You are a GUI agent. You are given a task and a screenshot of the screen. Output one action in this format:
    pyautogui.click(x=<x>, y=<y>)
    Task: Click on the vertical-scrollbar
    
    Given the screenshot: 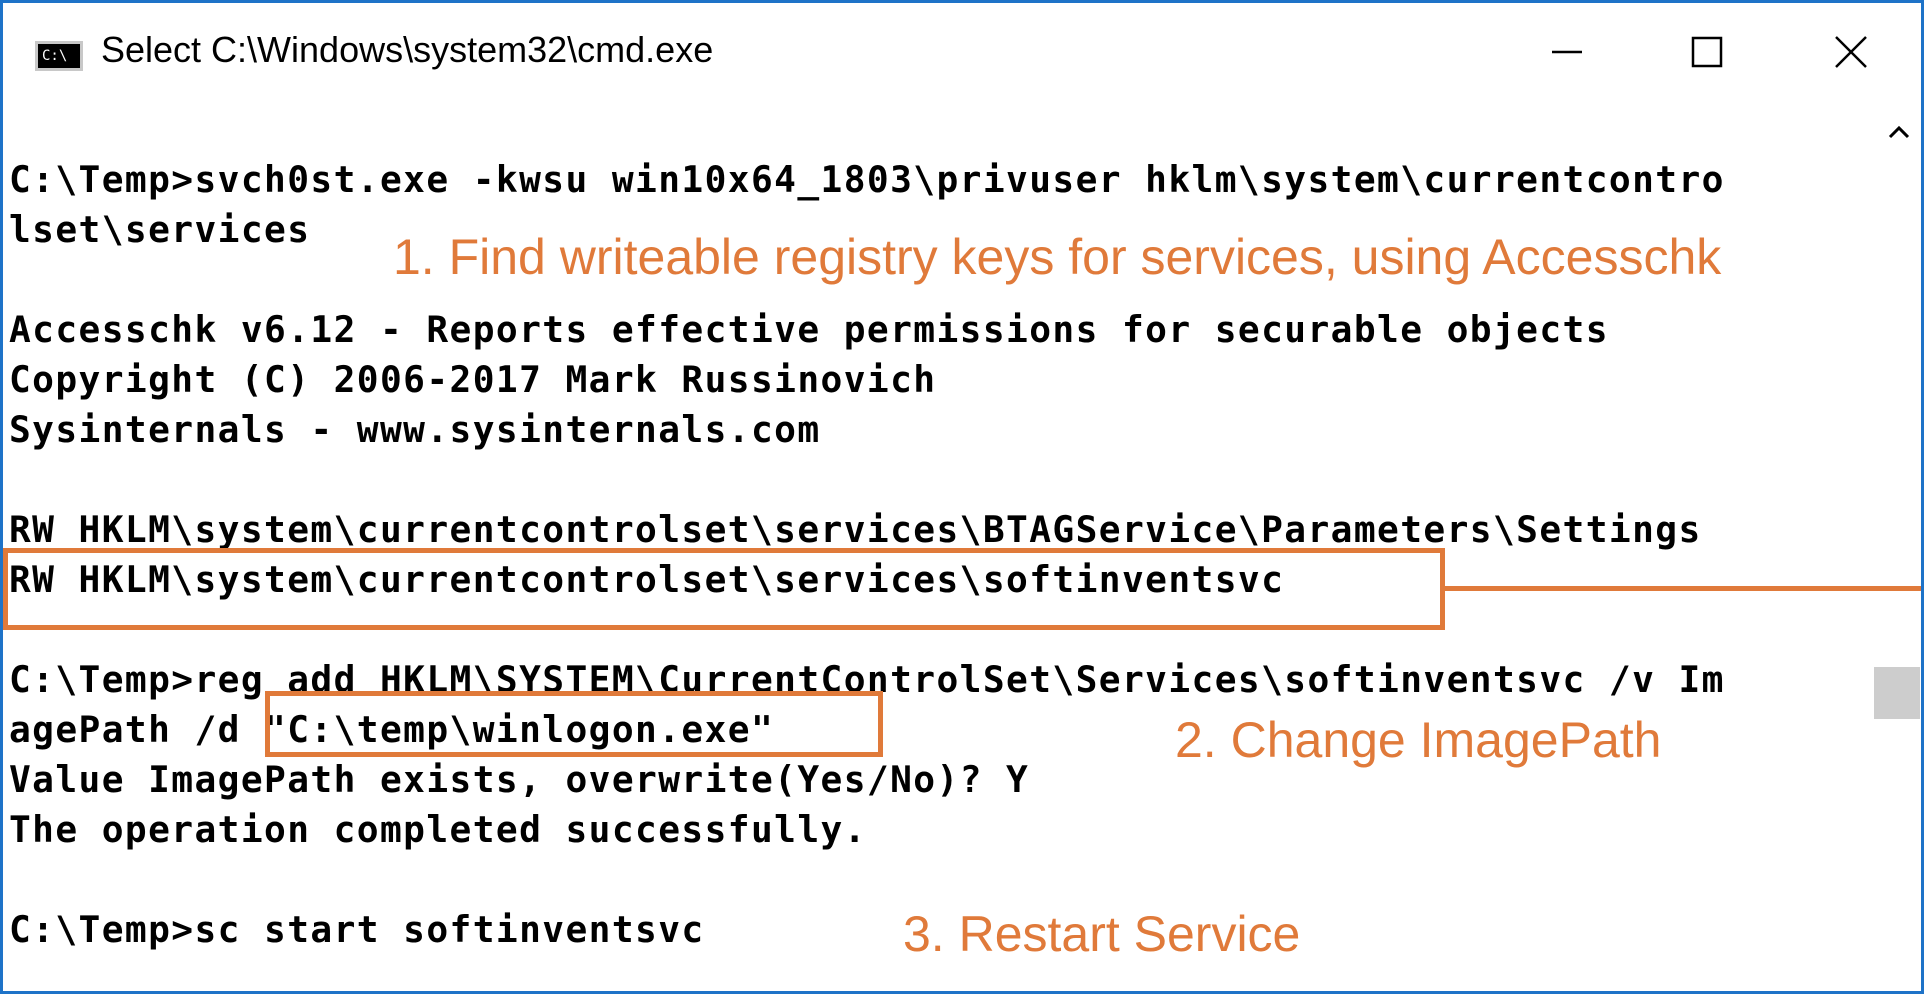 What is the action you would take?
    pyautogui.click(x=1896, y=549)
    